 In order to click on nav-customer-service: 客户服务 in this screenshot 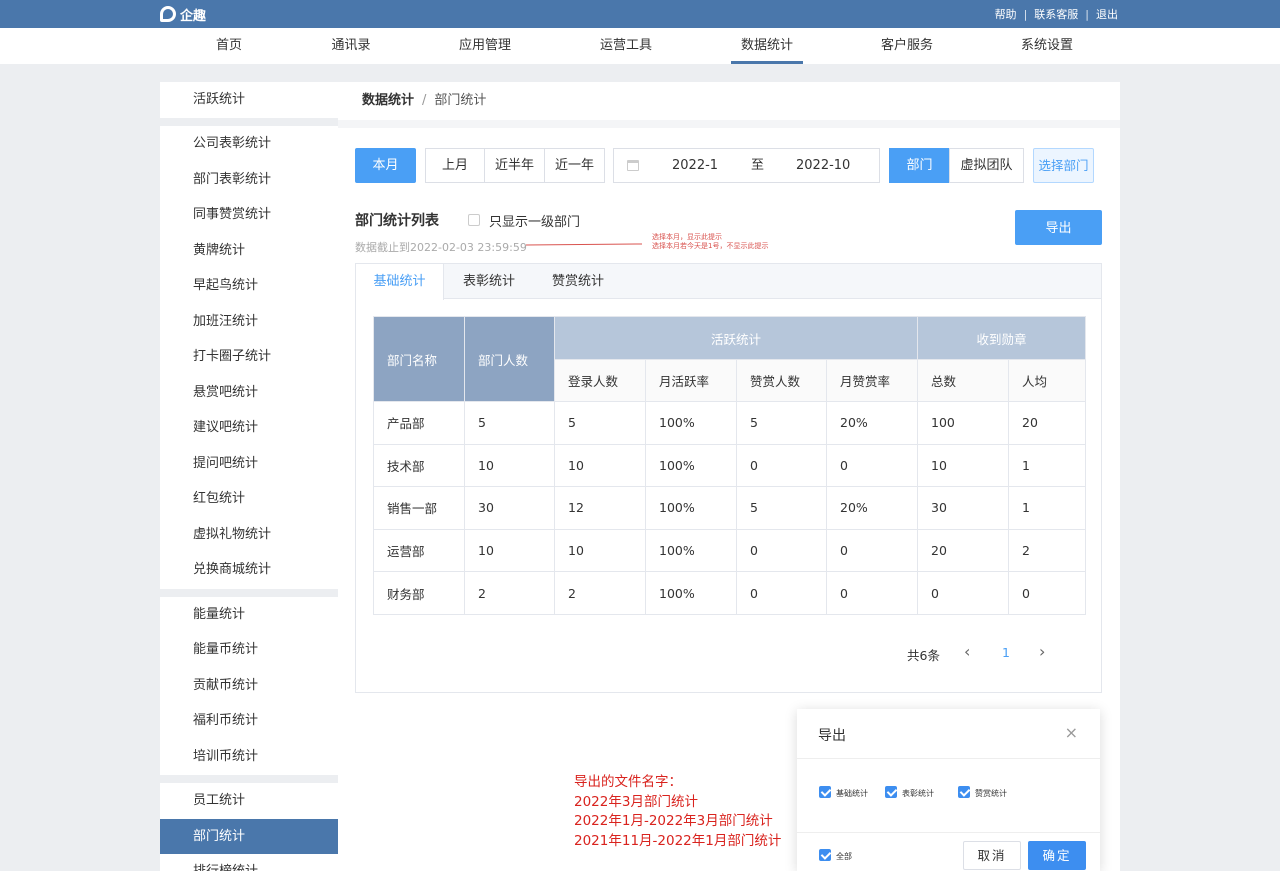, I will do `click(907, 46)`.